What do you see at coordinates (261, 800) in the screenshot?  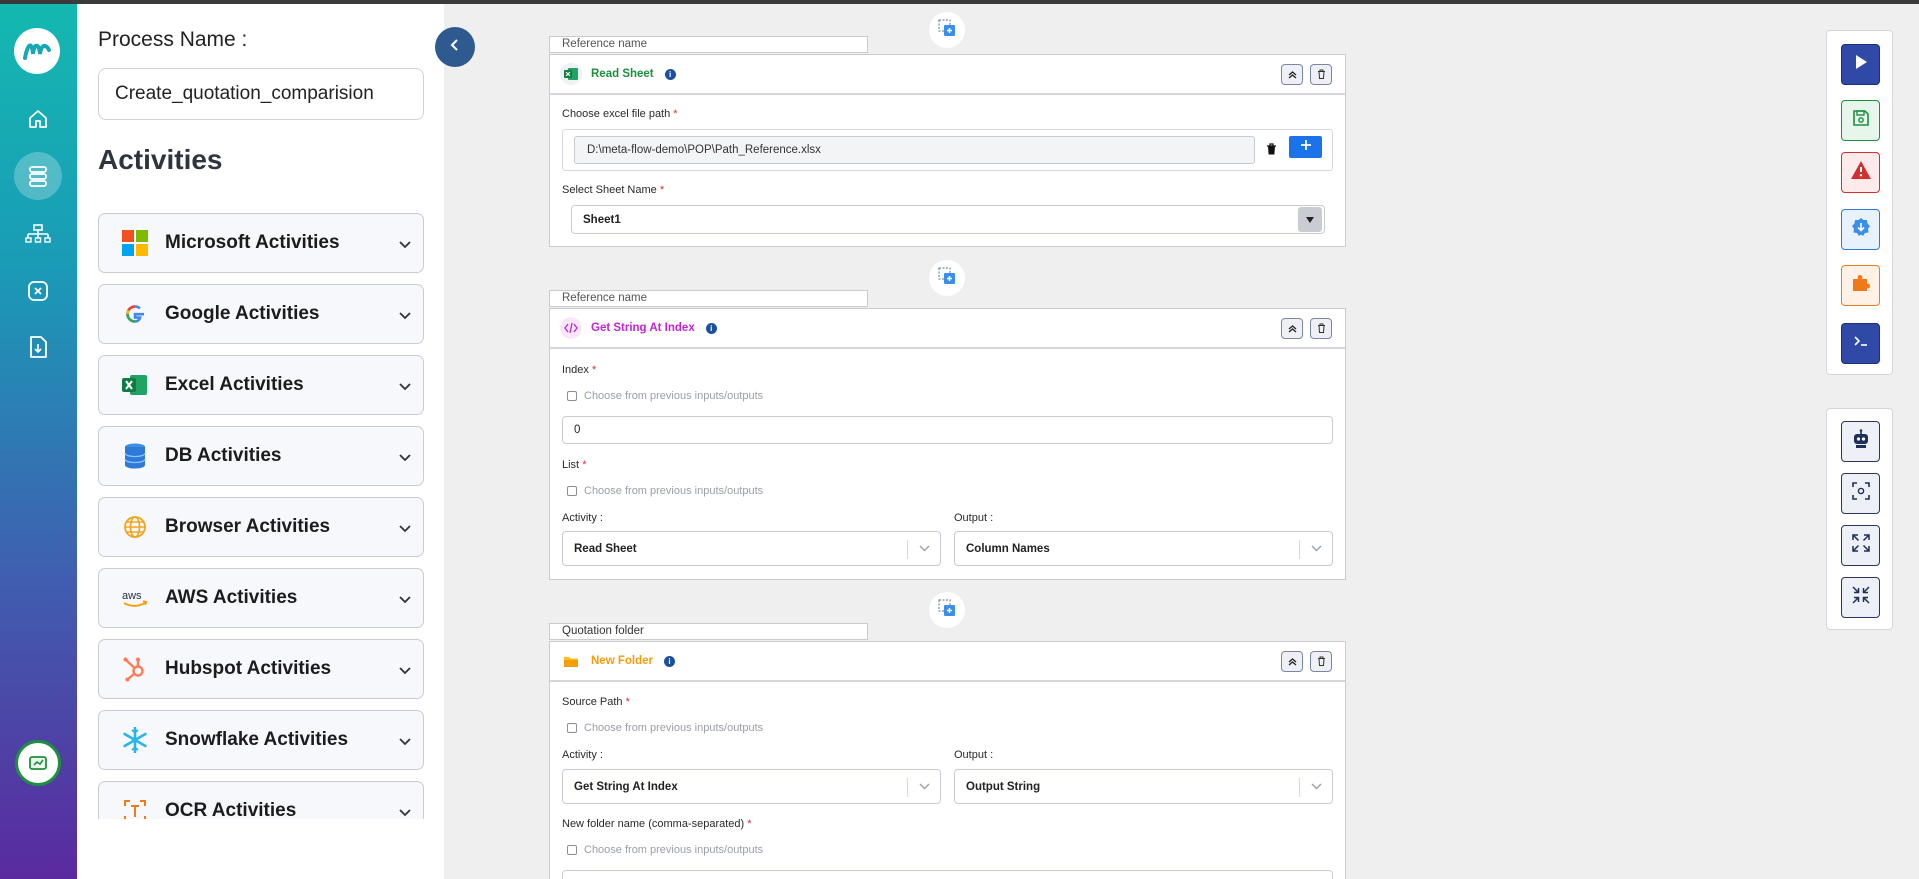 I see `category-ocr: OCR Activities` at bounding box center [261, 800].